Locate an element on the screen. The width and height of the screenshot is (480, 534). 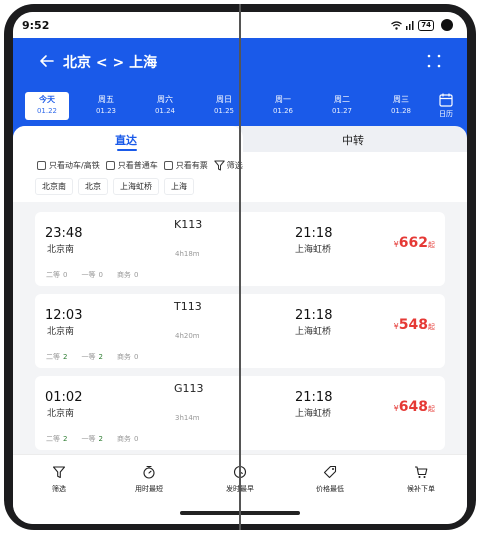
station-chip: 北京 is located at coordinates (93, 186).